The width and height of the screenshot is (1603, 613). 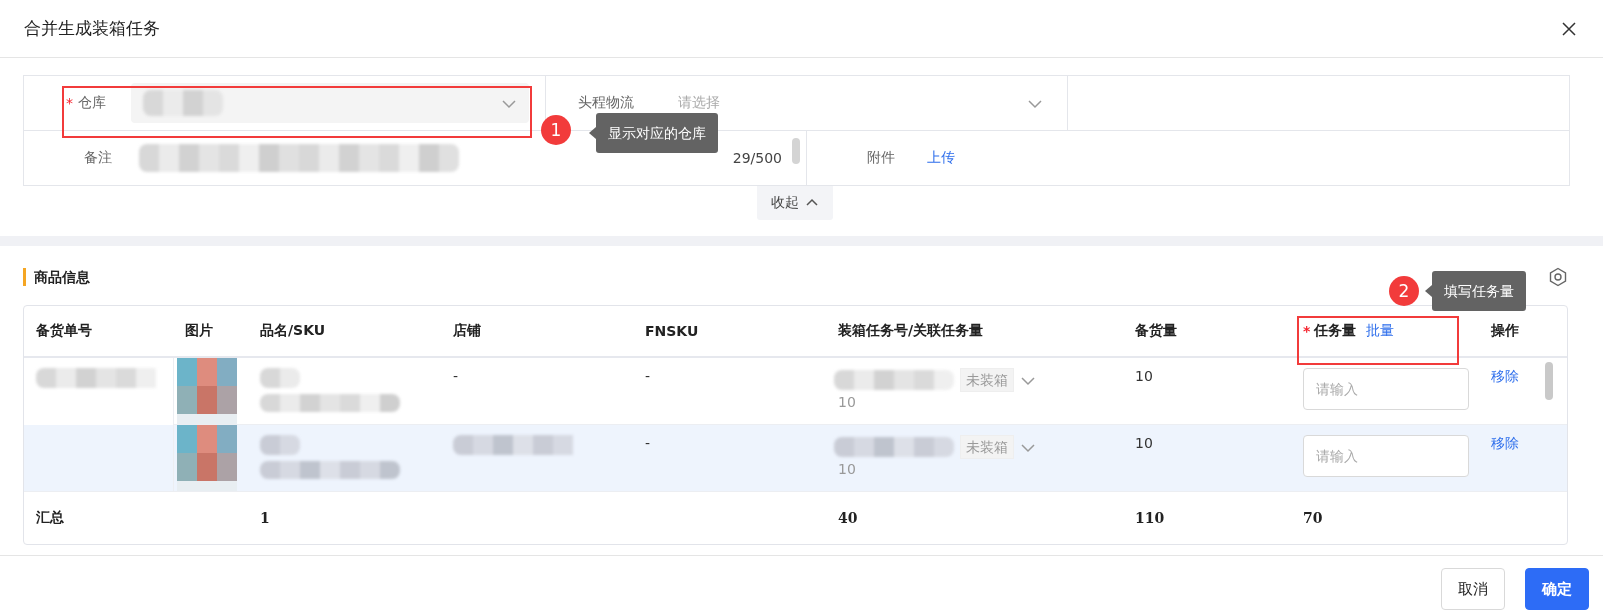 What do you see at coordinates (199, 330) in the screenshot?
I see `column-header: 图片` at bounding box center [199, 330].